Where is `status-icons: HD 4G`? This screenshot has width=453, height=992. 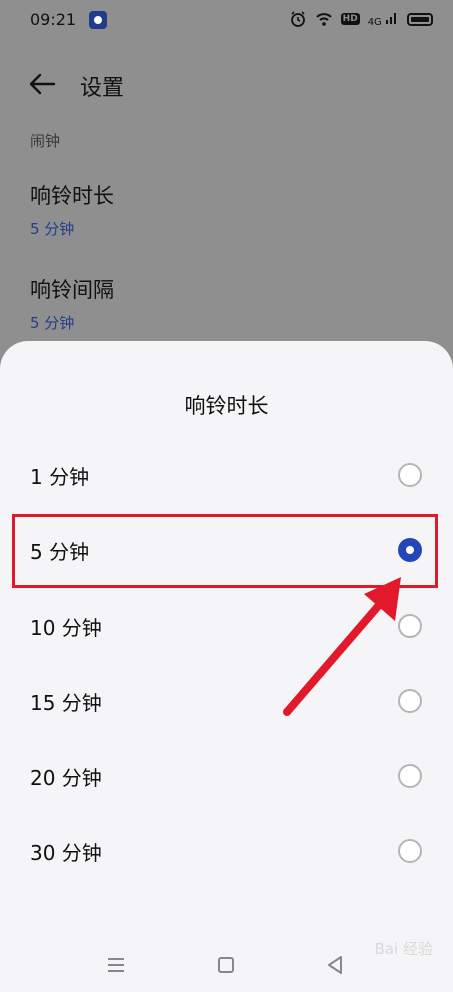
status-icons: HD 4G is located at coordinates (361, 19).